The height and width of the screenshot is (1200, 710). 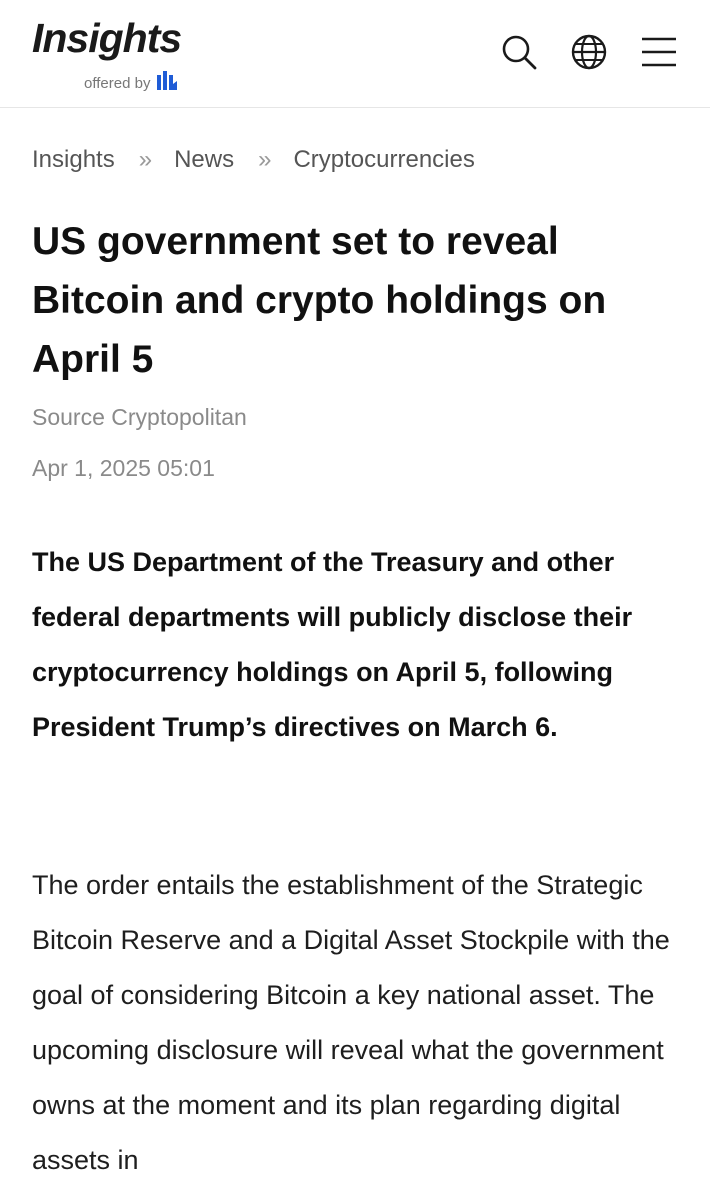 I want to click on offered-by-text: offered by, so click(x=117, y=83).